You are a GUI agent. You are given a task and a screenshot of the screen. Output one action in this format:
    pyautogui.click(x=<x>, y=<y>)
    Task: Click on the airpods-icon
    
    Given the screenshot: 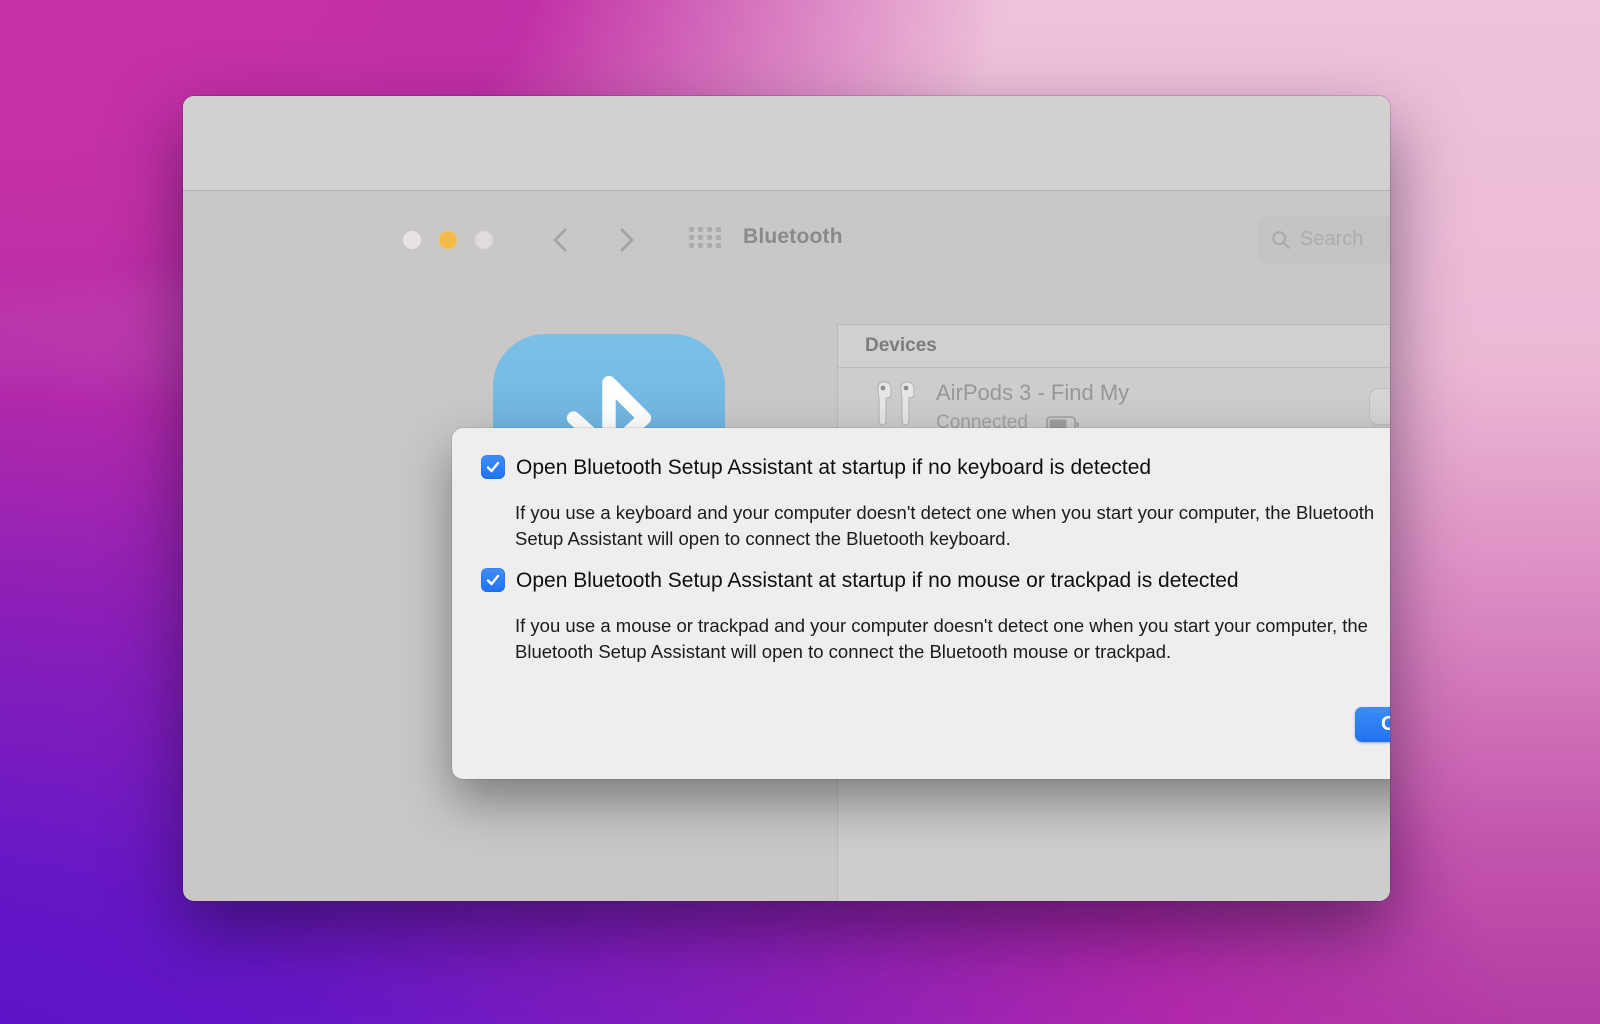 What is the action you would take?
    pyautogui.click(x=896, y=403)
    